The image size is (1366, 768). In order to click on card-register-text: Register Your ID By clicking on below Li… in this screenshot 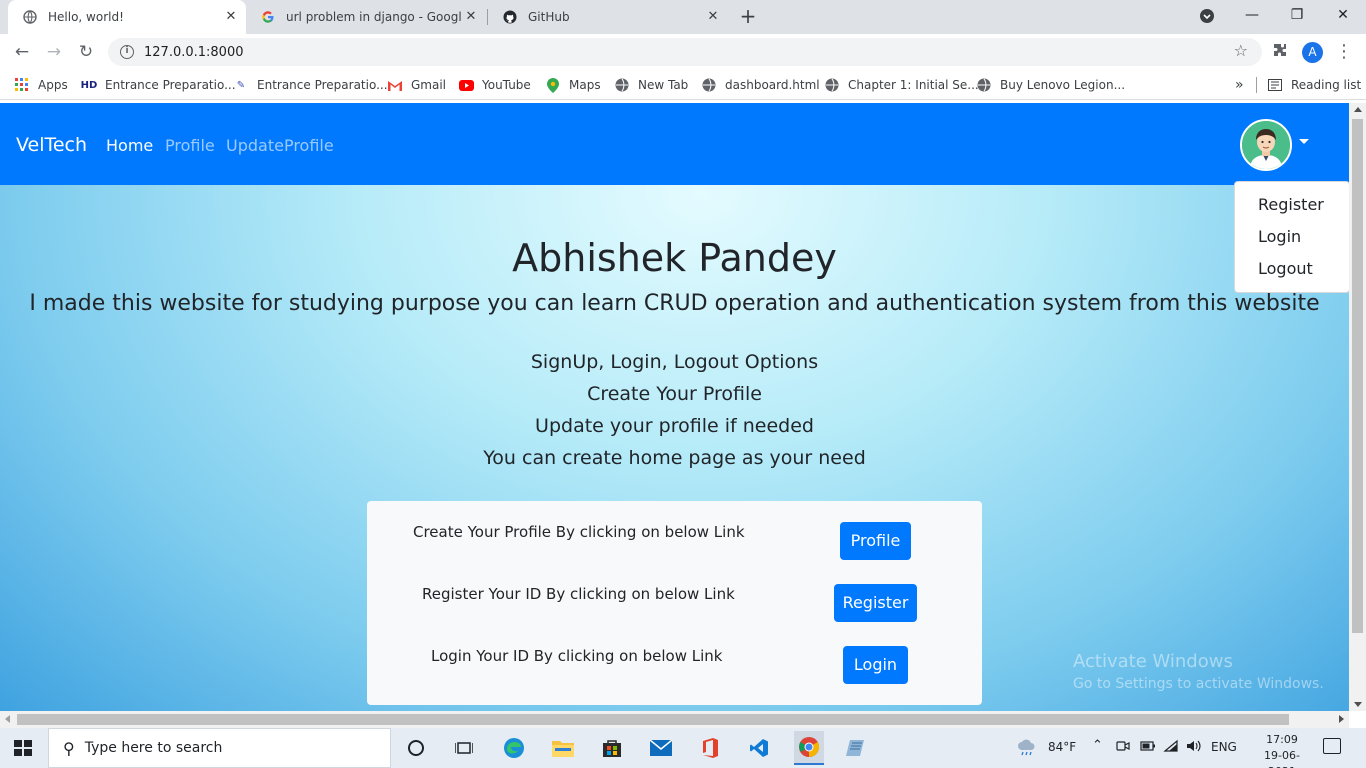, I will do `click(578, 594)`.